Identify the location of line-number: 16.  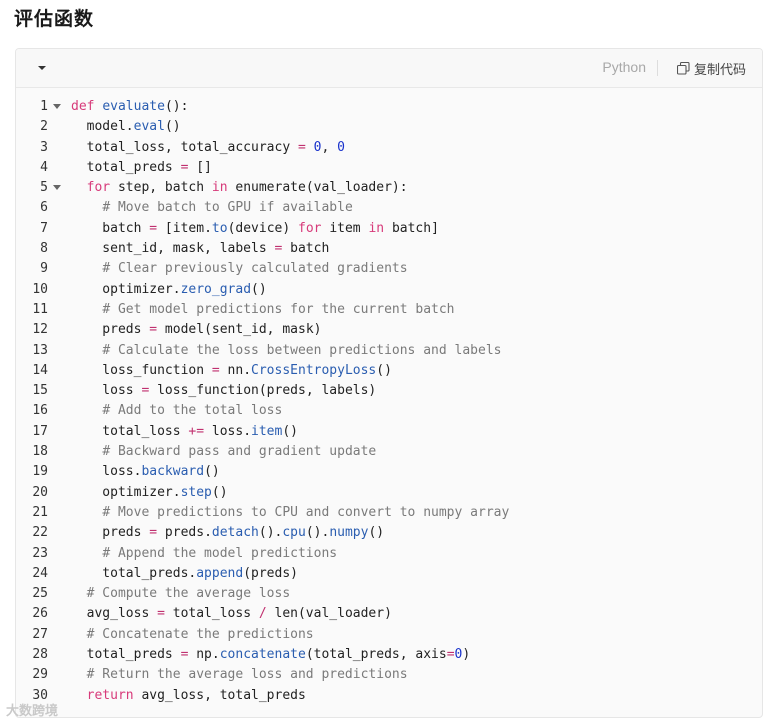
(40, 411).